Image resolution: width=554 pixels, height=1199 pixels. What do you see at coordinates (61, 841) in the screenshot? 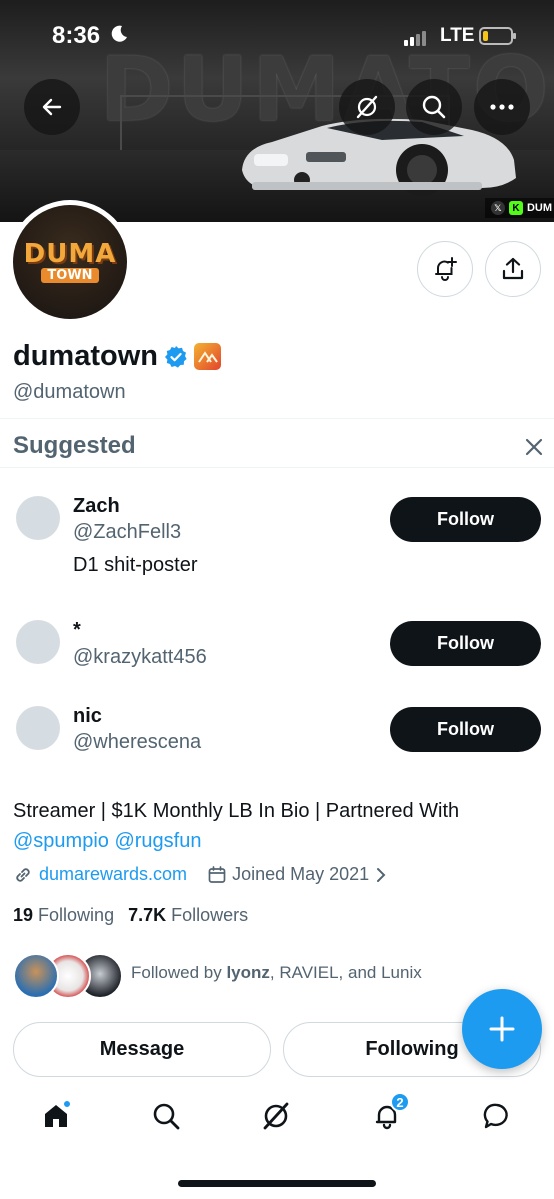
I see `bio-mention: @spumpio` at bounding box center [61, 841].